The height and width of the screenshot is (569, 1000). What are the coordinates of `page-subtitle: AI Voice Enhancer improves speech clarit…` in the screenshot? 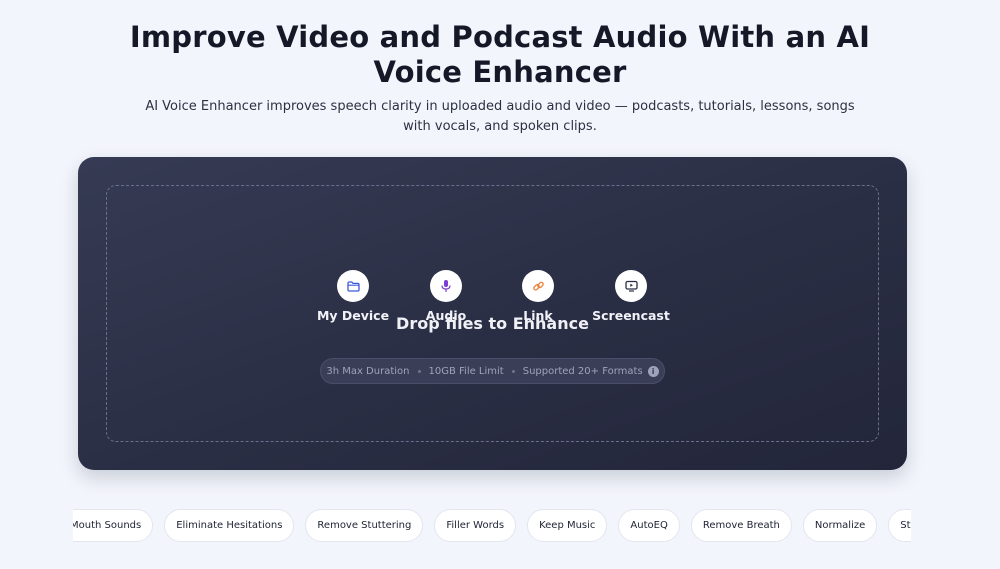 It's located at (500, 116).